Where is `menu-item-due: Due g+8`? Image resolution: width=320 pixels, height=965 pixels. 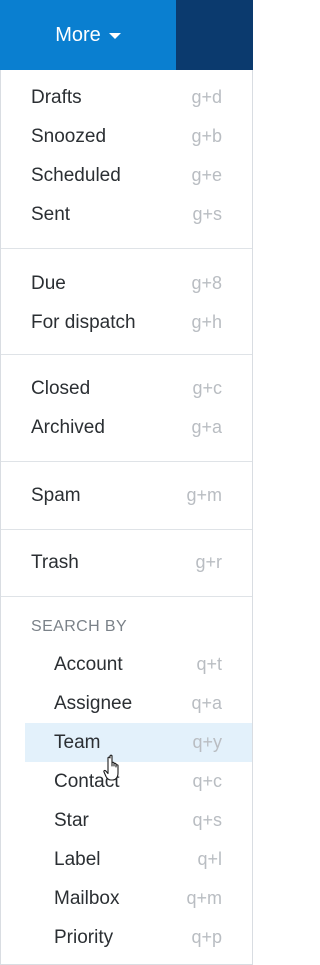
menu-item-due: Due g+8 is located at coordinates (126, 283).